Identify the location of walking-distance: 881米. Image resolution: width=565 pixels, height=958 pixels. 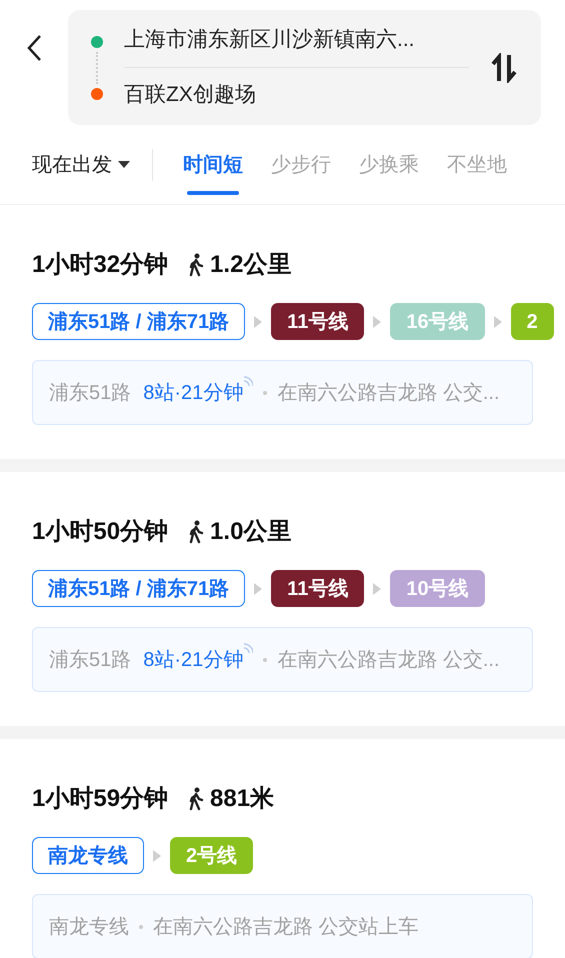
(242, 799).